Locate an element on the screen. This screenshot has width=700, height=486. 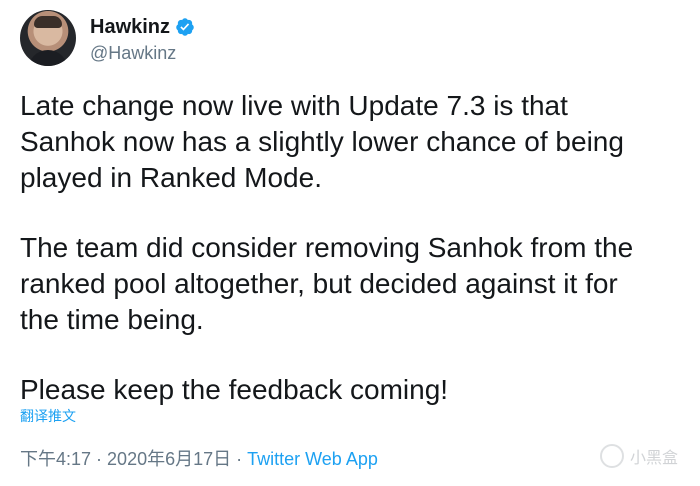
tweet-meta: 下午4:17 · 2020年6月17日 · Twitter Web App is located at coordinates (199, 459).